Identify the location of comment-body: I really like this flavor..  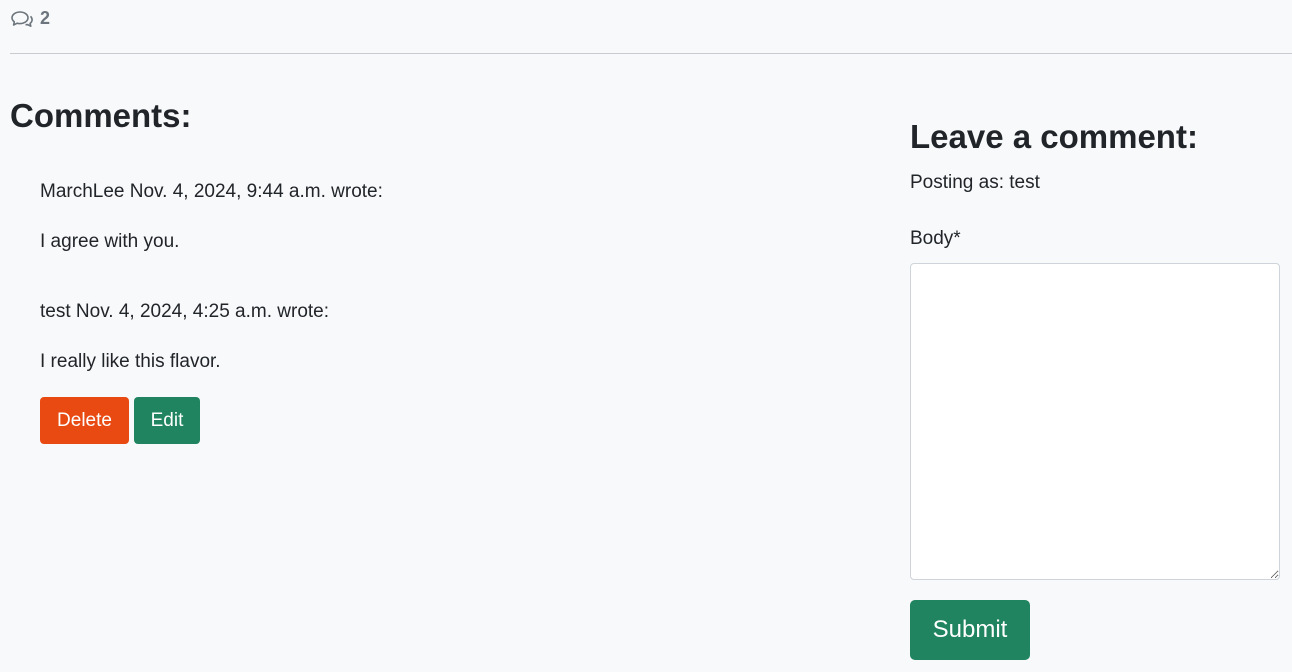
(130, 361).